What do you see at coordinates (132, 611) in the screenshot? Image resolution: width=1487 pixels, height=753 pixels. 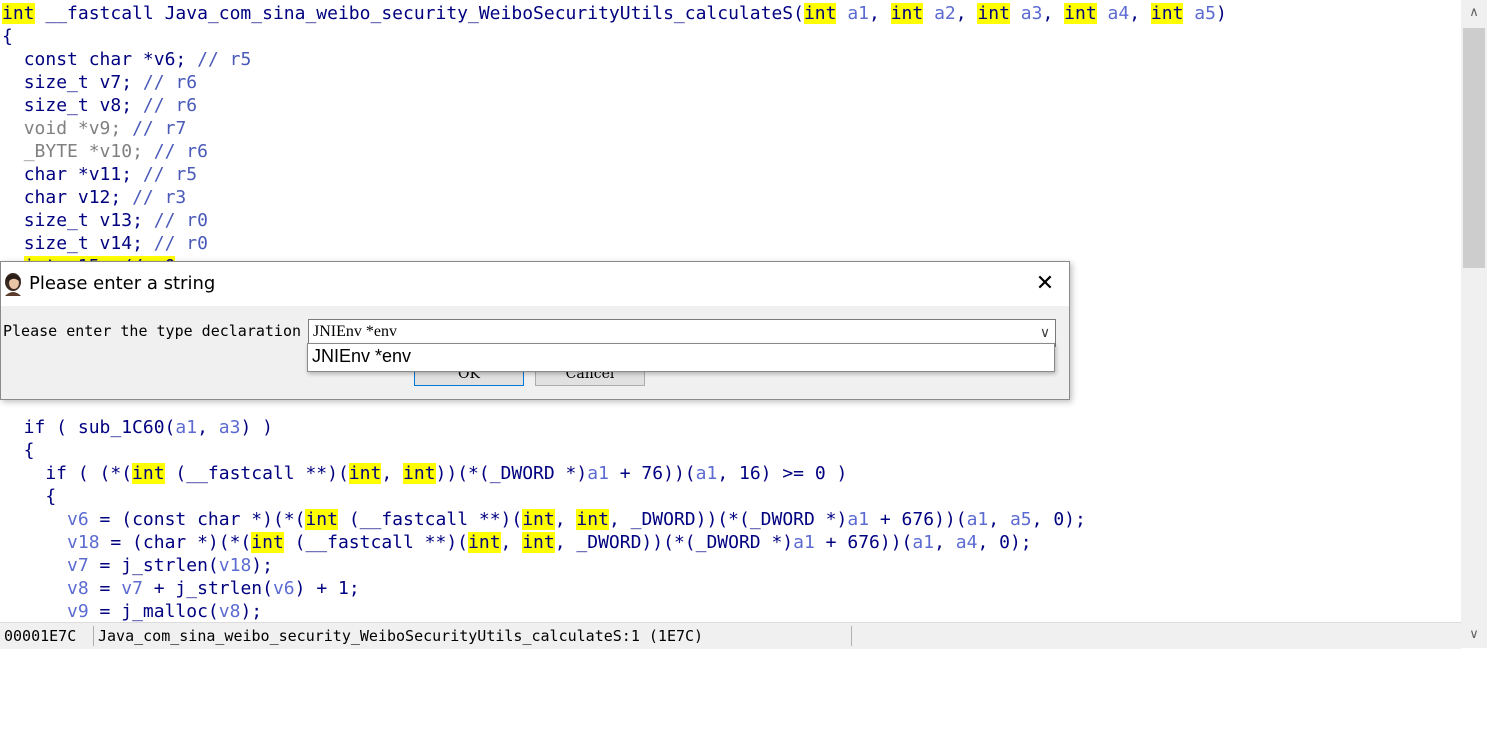 I see `code-line-v9: v9 = j_malloc(v8);` at bounding box center [132, 611].